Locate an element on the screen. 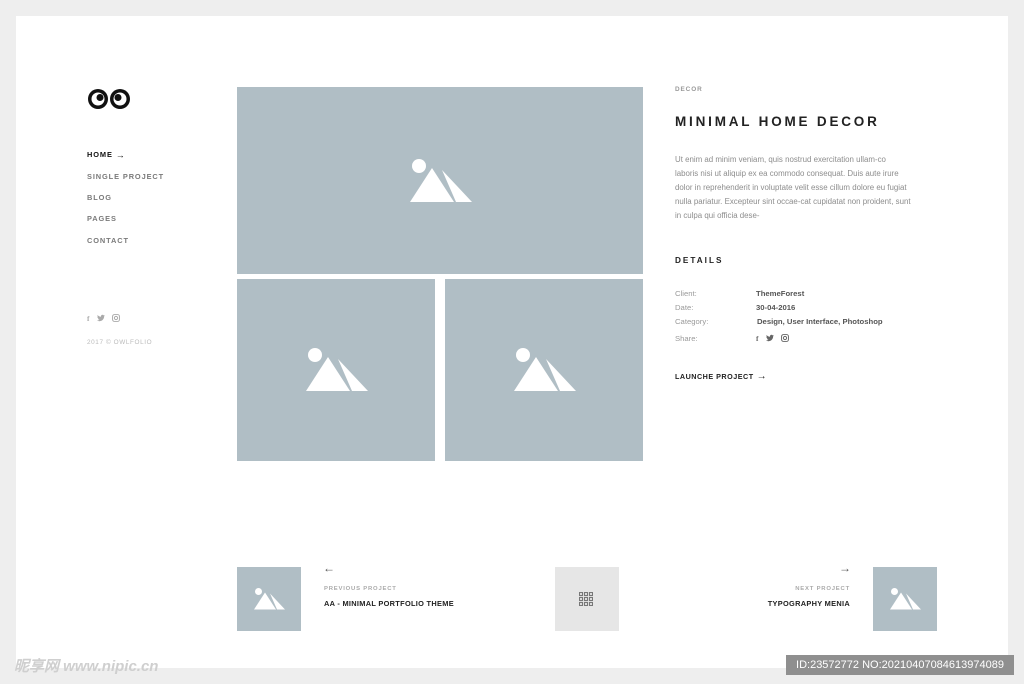  watermark-right: ID:23572772 NO:20210407084613974089 is located at coordinates (900, 665).